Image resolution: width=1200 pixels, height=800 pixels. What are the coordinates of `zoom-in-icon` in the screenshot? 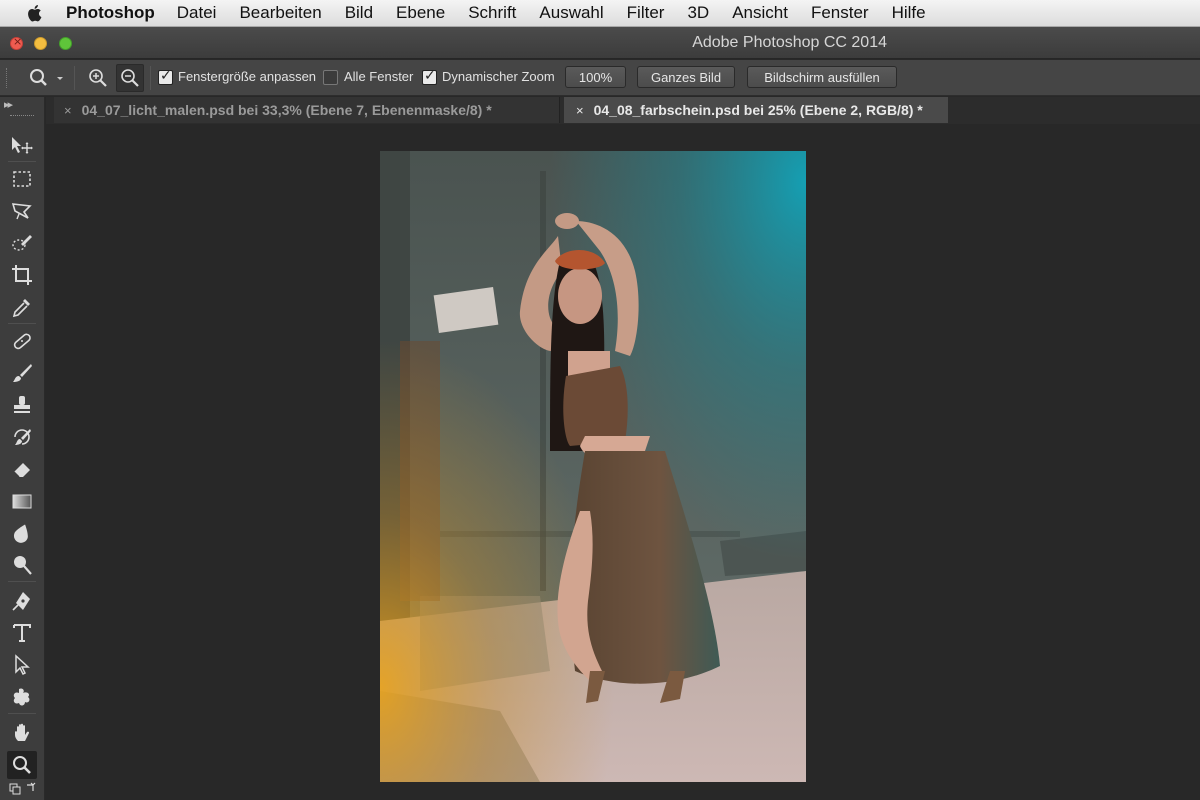 It's located at (98, 78).